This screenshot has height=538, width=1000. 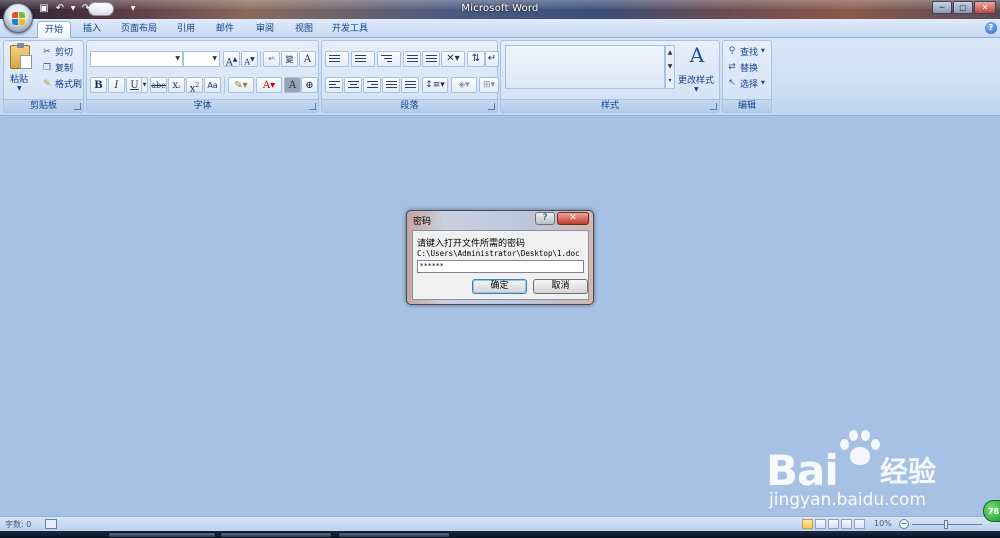 I want to click on text-highlight-button: ✎▾, so click(x=241, y=85).